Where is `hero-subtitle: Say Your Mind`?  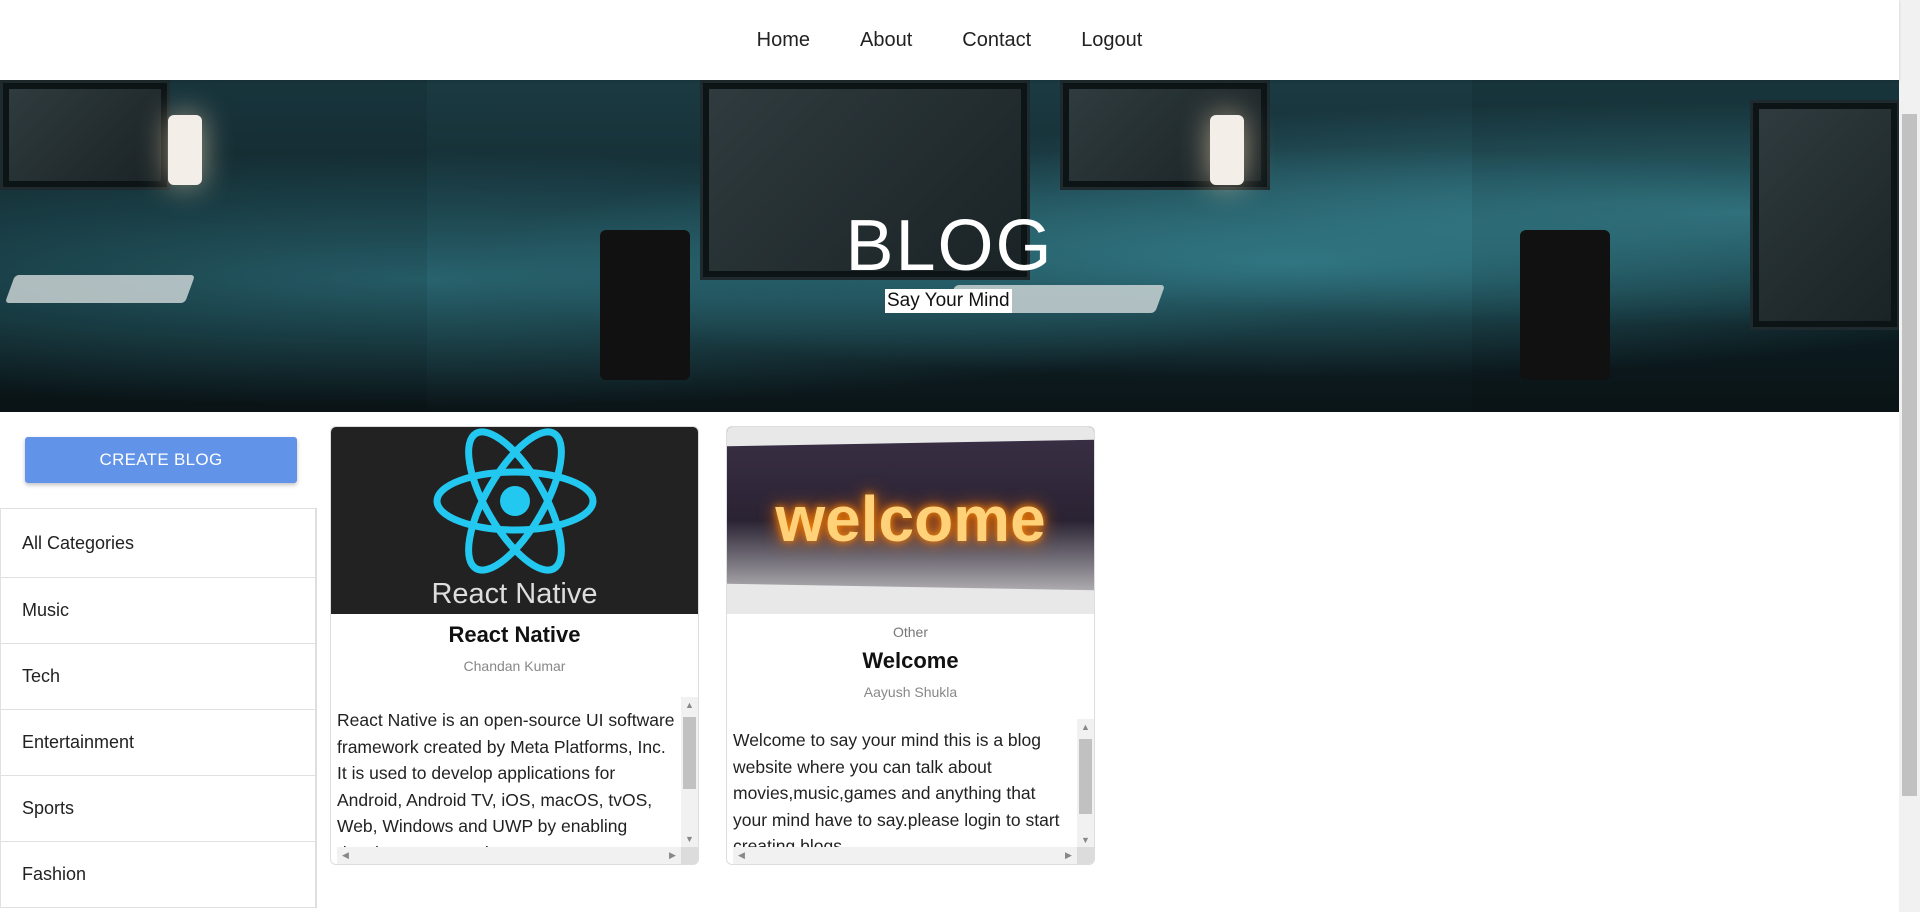 hero-subtitle: Say Your Mind is located at coordinates (948, 301).